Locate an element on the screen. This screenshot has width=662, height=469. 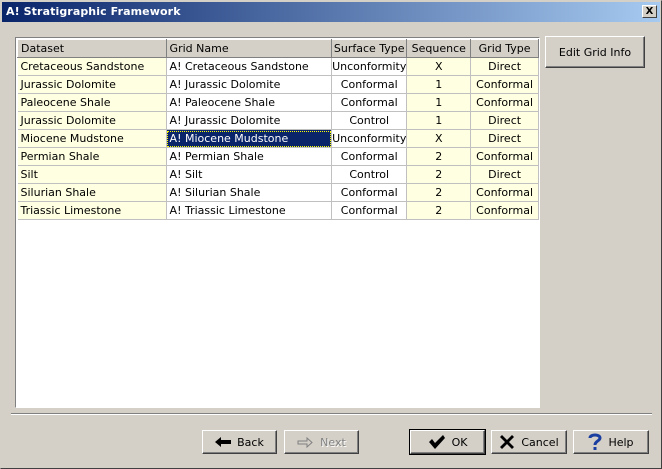
arrow-right-icon is located at coordinates (305, 442).